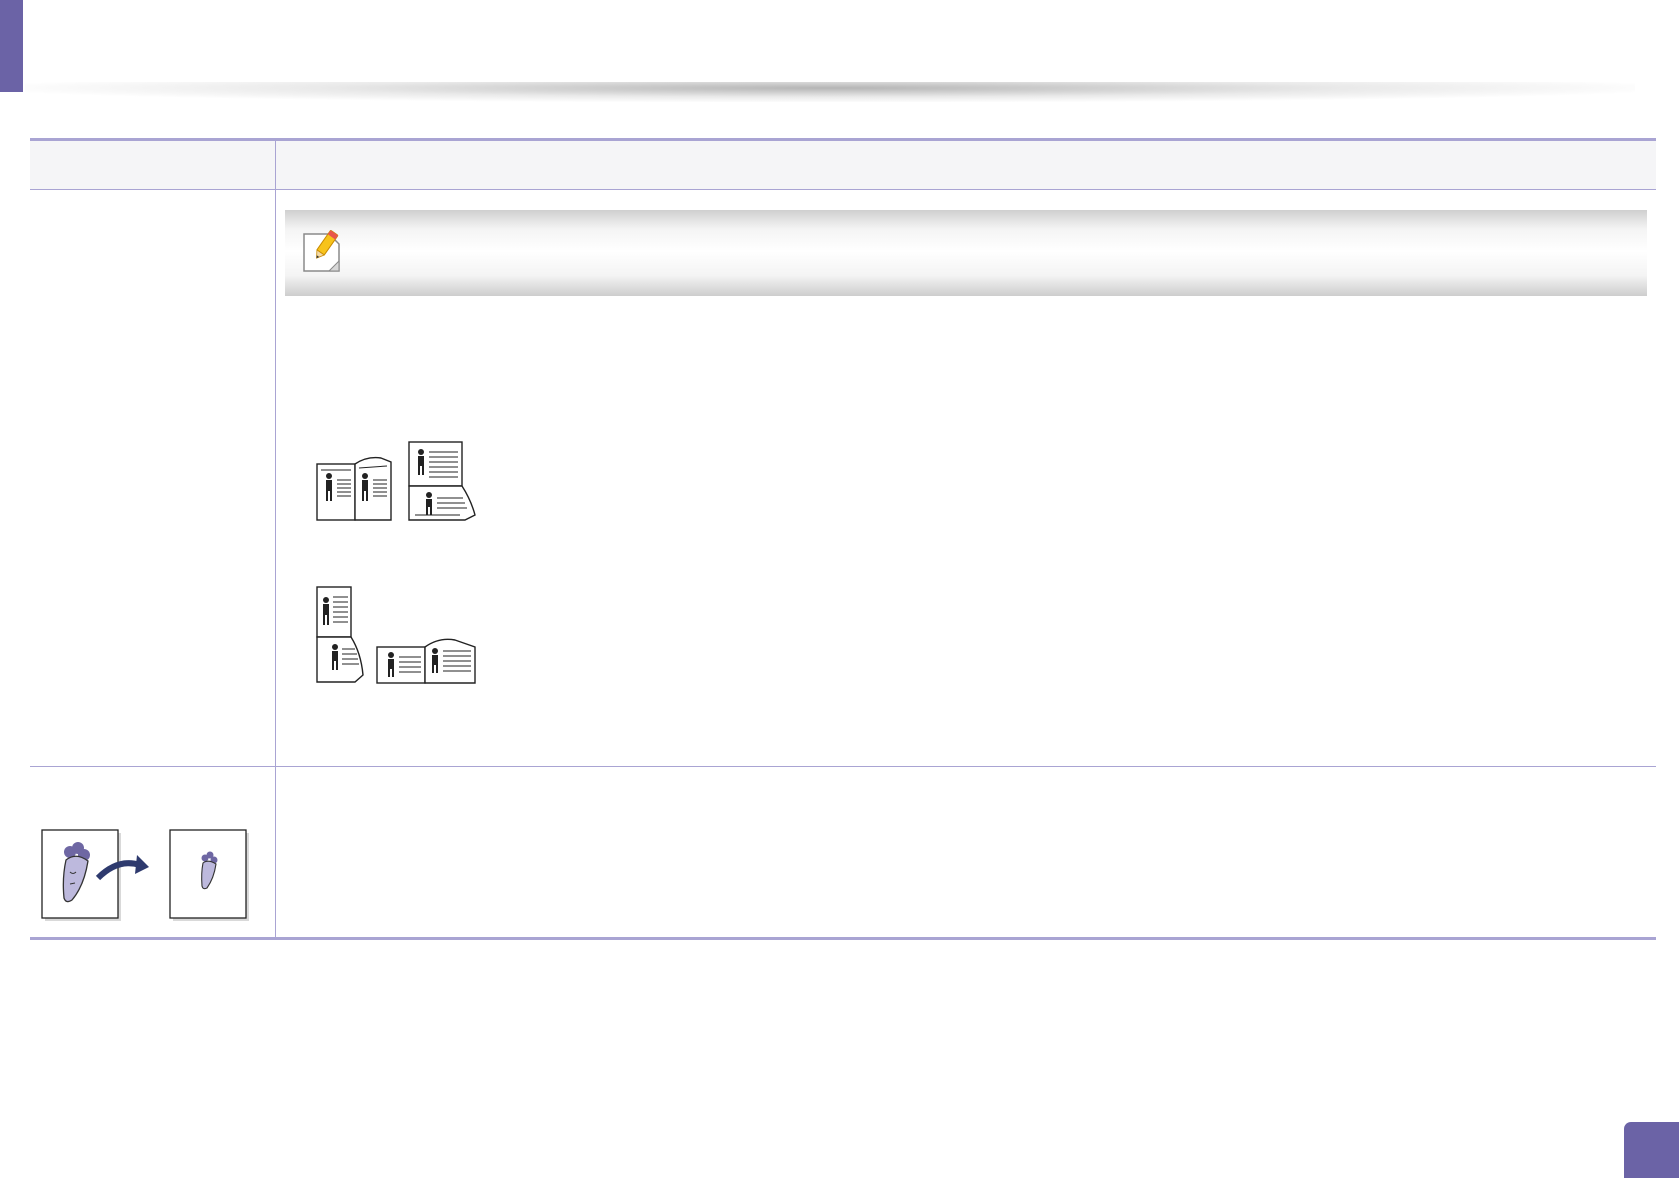  Describe the element at coordinates (843, 165) in the screenshot. I see `table-header-row` at that location.